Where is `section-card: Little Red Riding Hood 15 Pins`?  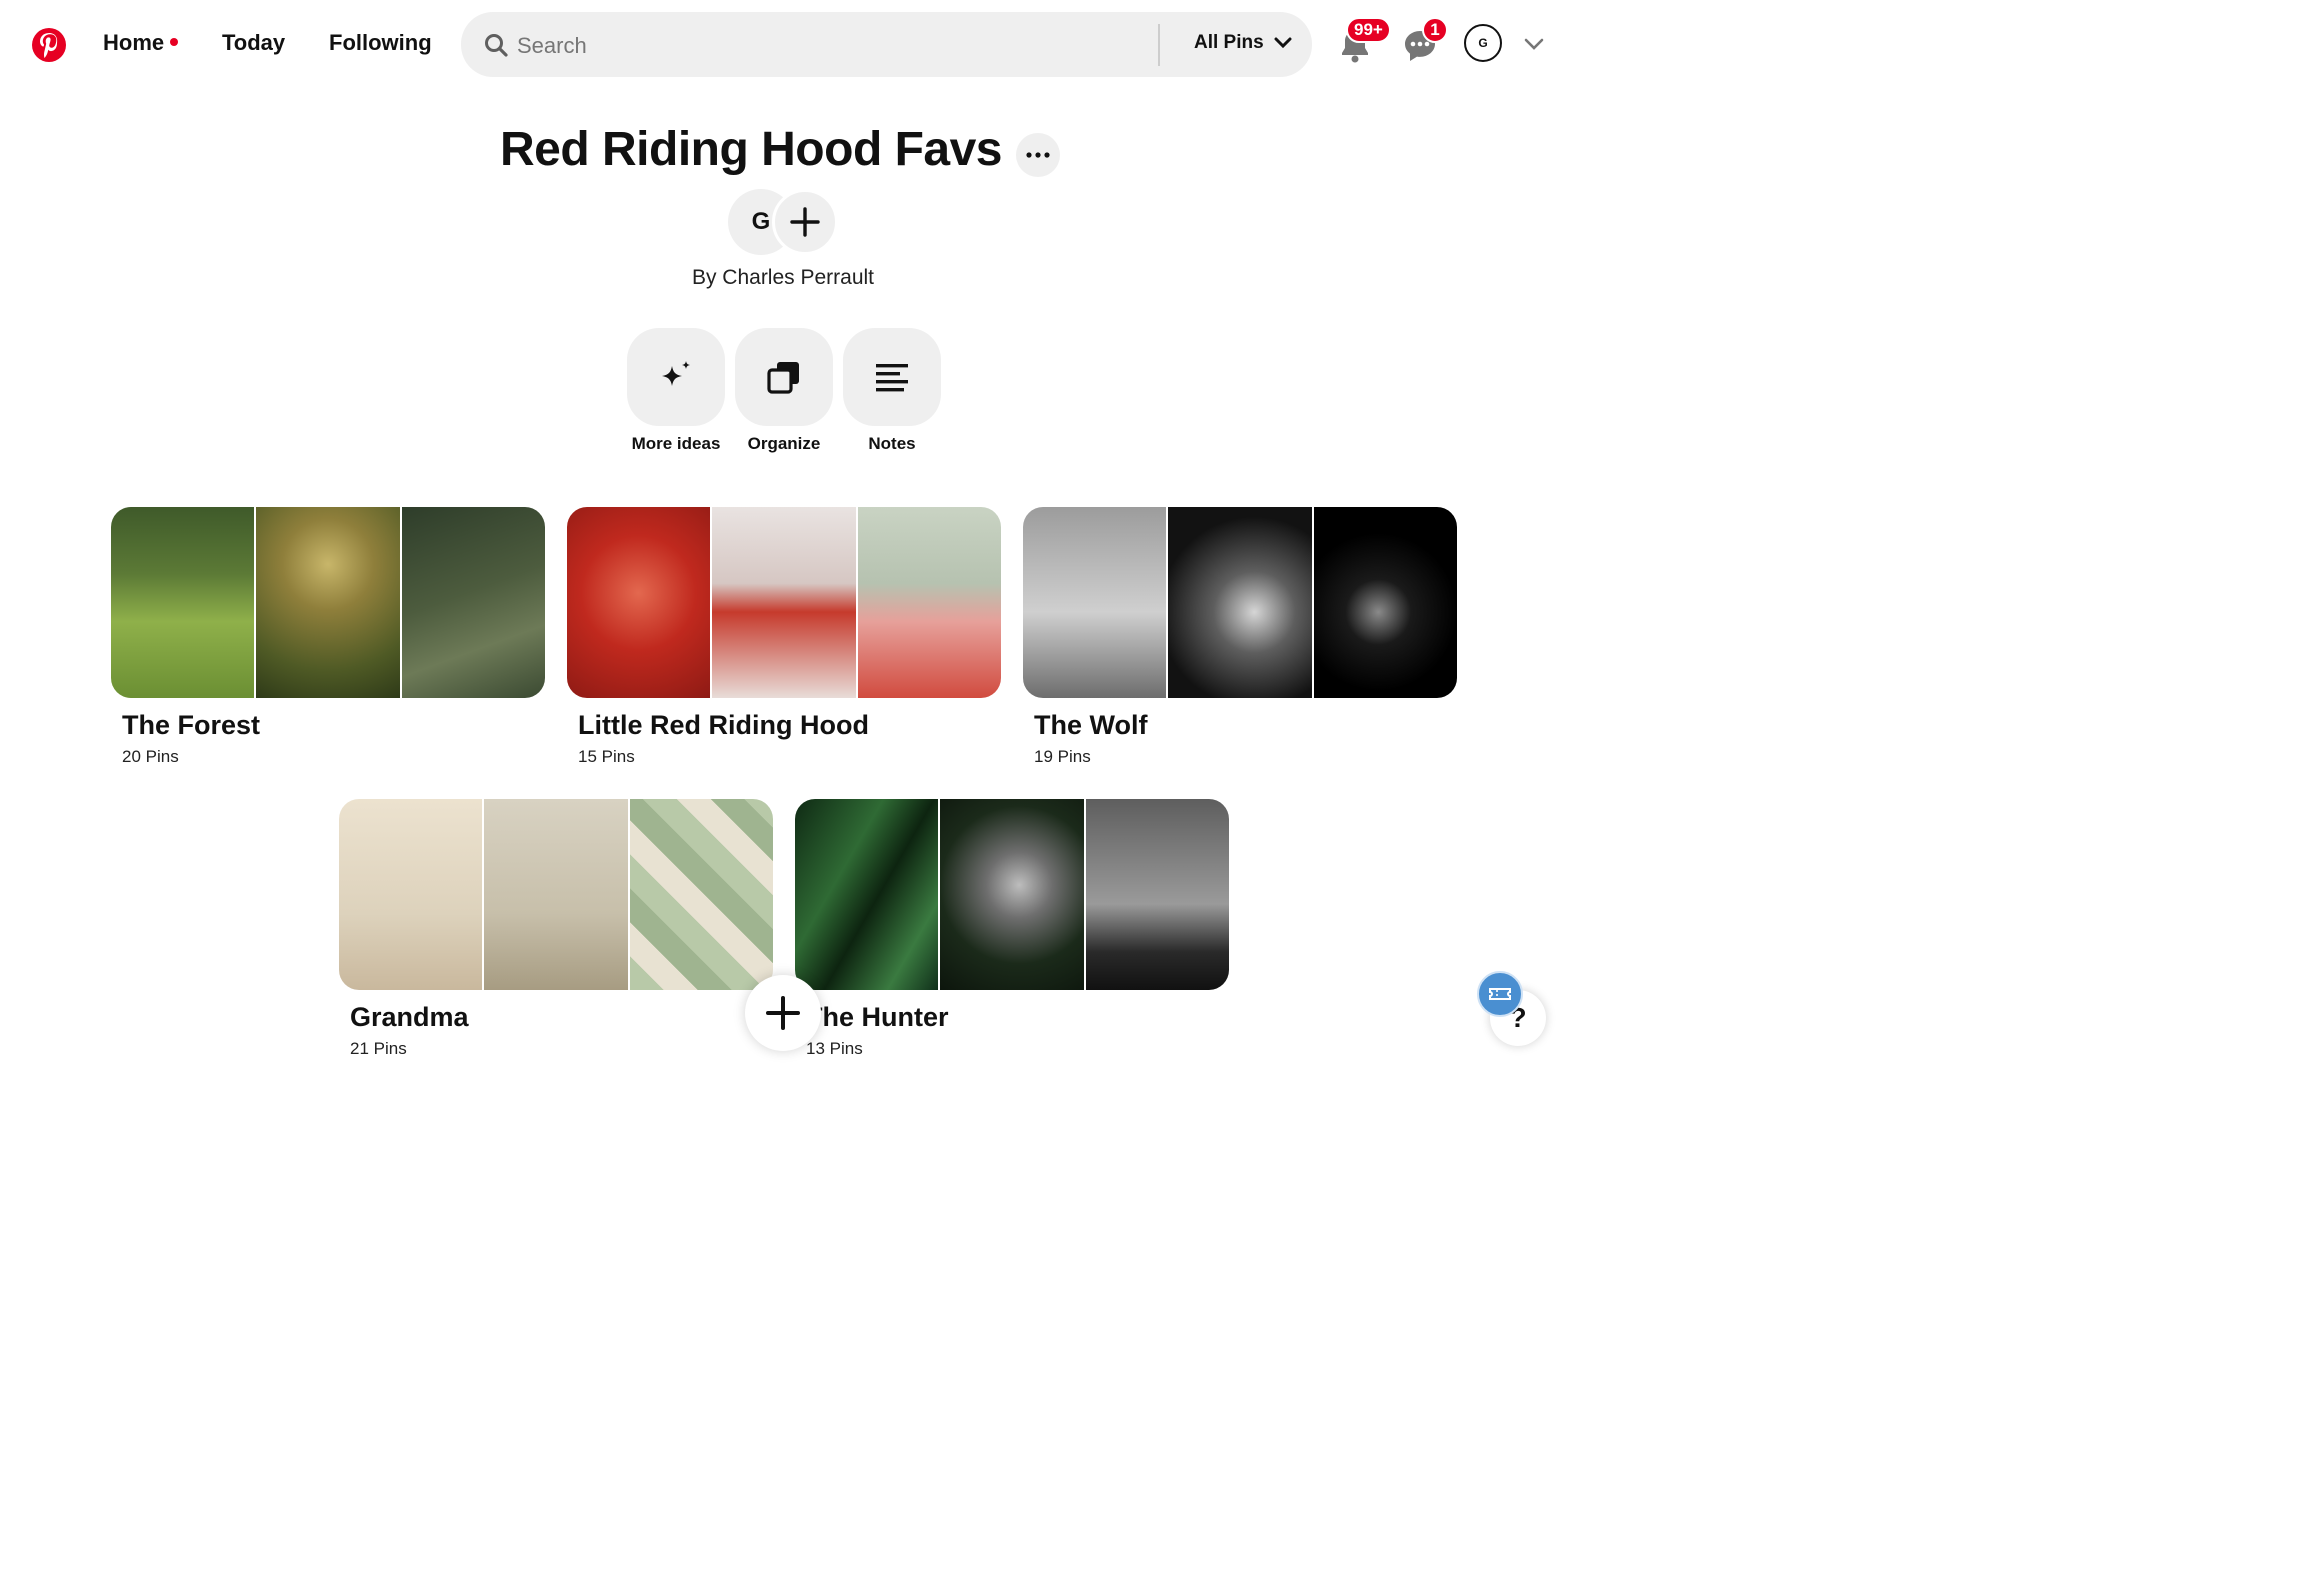
section-card: Little Red Riding Hood 15 Pins is located at coordinates (784, 637).